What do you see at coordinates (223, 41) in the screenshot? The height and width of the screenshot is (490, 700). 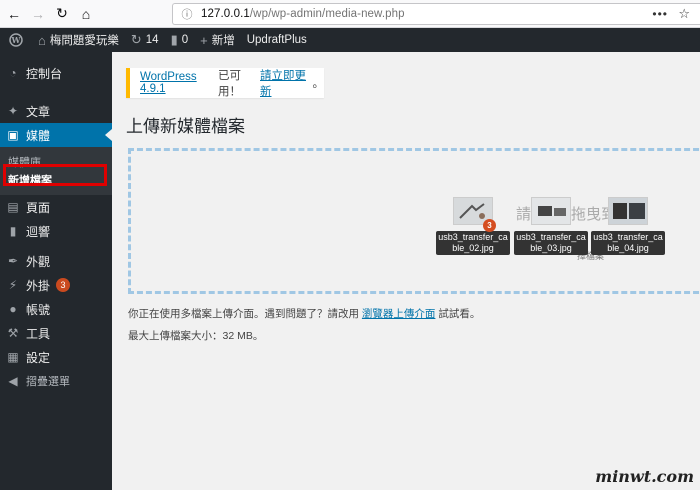 I see `new-label: 新增` at bounding box center [223, 41].